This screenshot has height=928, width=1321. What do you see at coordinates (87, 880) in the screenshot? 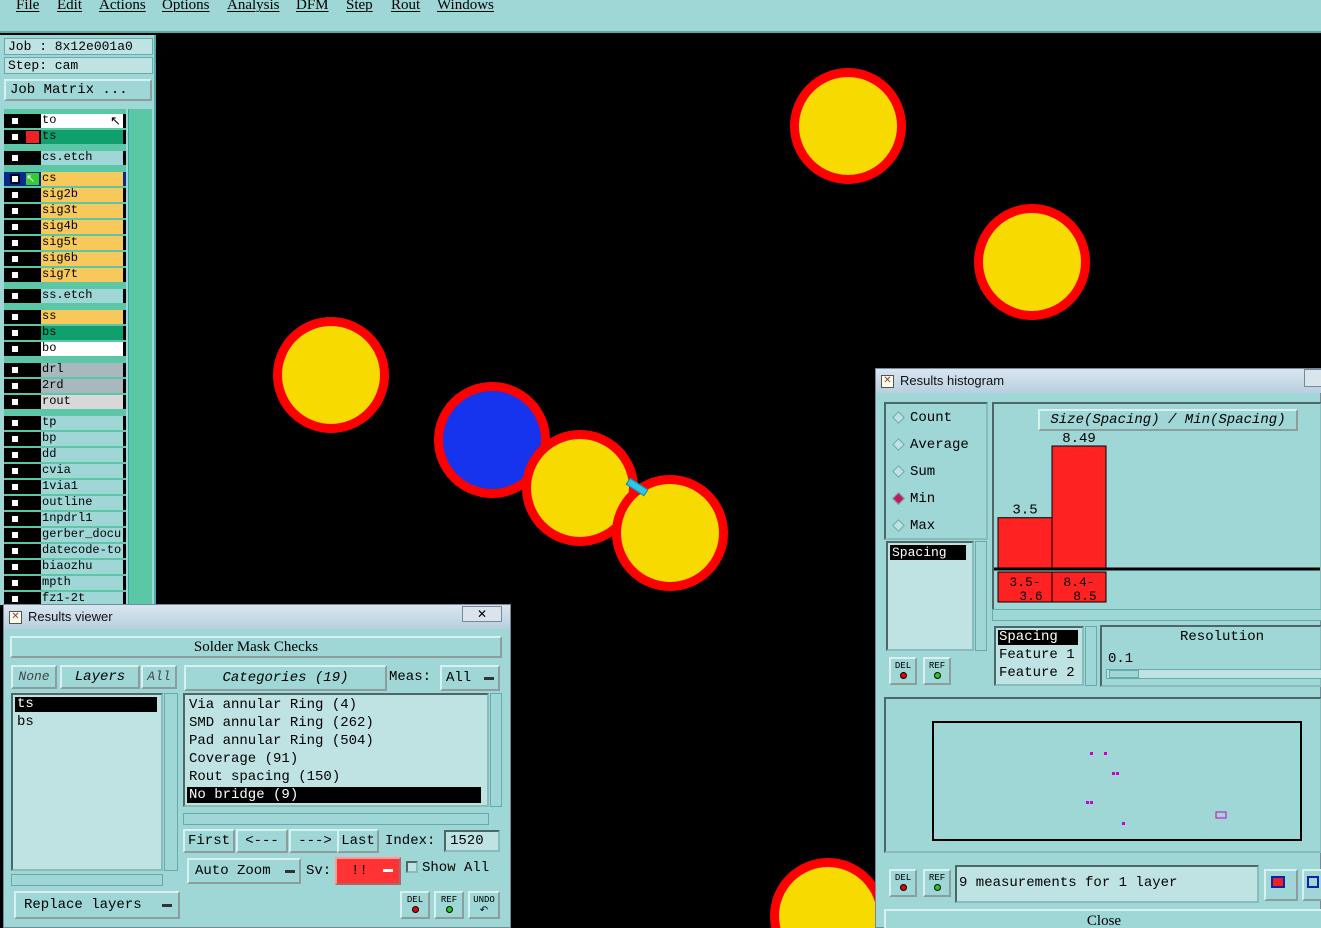
I see `layer-list-hscrollbar` at bounding box center [87, 880].